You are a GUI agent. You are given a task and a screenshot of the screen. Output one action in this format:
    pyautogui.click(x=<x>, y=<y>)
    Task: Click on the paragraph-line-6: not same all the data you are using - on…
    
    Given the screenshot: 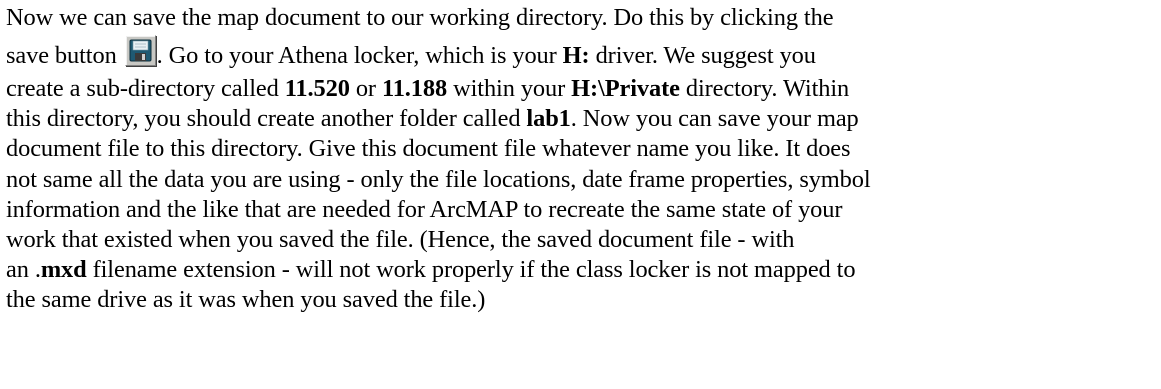 What is the action you would take?
    pyautogui.click(x=581, y=180)
    